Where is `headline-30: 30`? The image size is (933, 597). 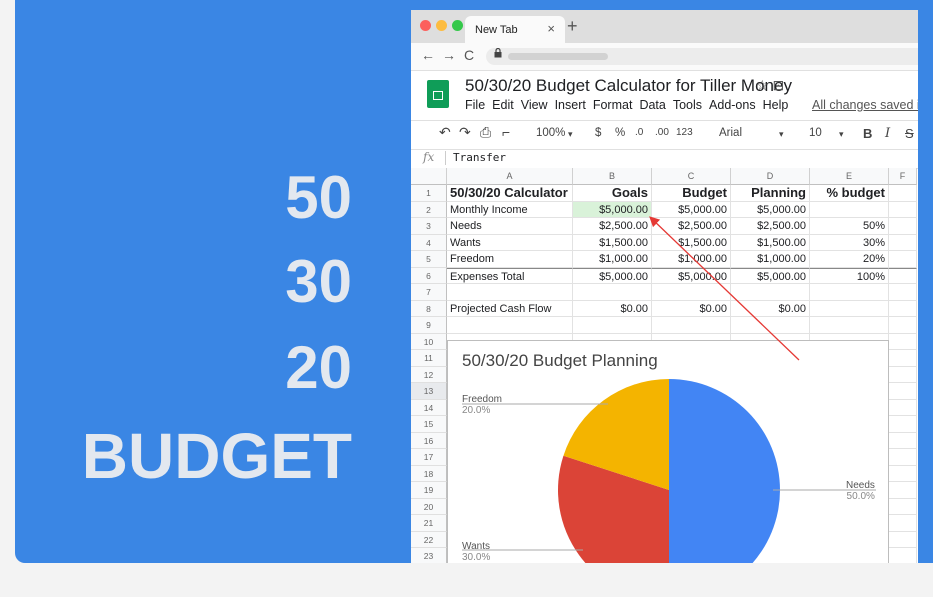 headline-30: 30 is located at coordinates (318, 281).